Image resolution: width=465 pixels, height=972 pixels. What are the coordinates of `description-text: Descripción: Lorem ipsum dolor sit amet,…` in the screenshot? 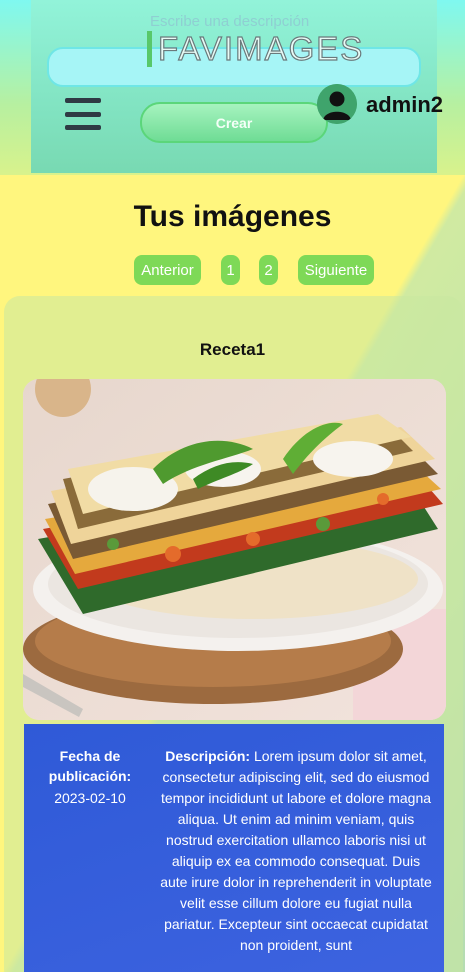 It's located at (296, 851).